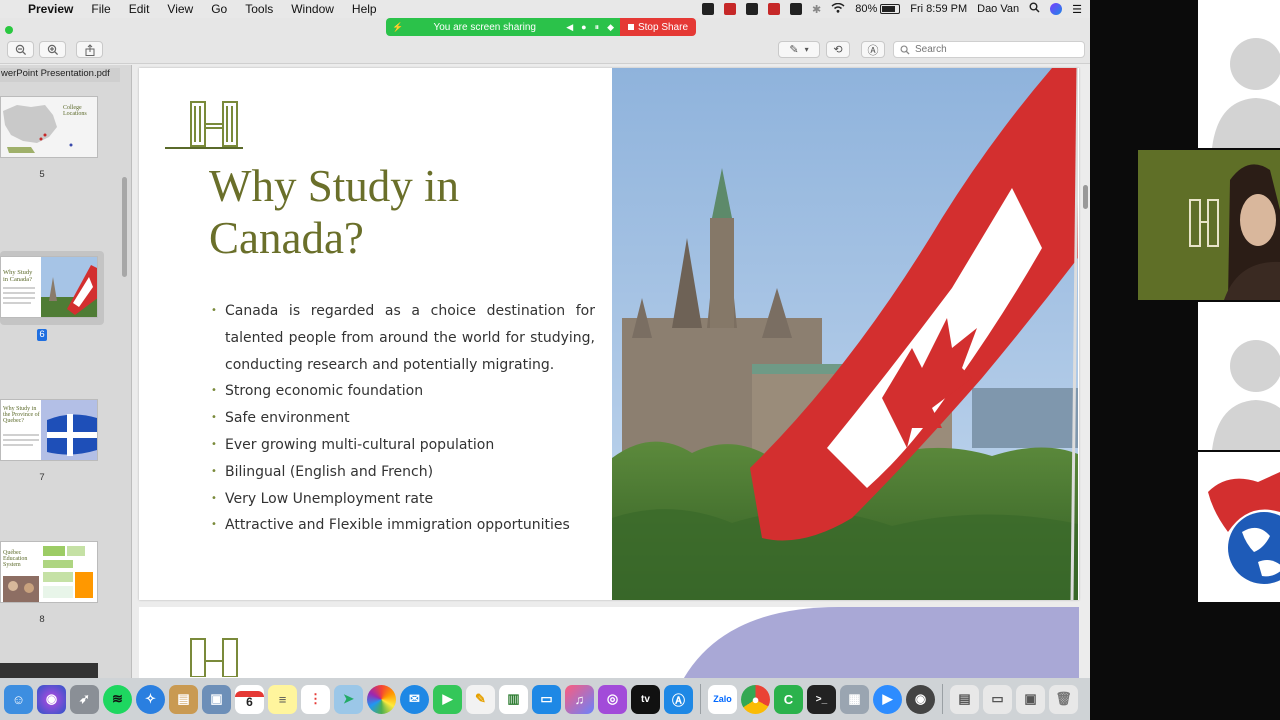  Describe the element at coordinates (219, 9) in the screenshot. I see `menu-go: Go` at that location.